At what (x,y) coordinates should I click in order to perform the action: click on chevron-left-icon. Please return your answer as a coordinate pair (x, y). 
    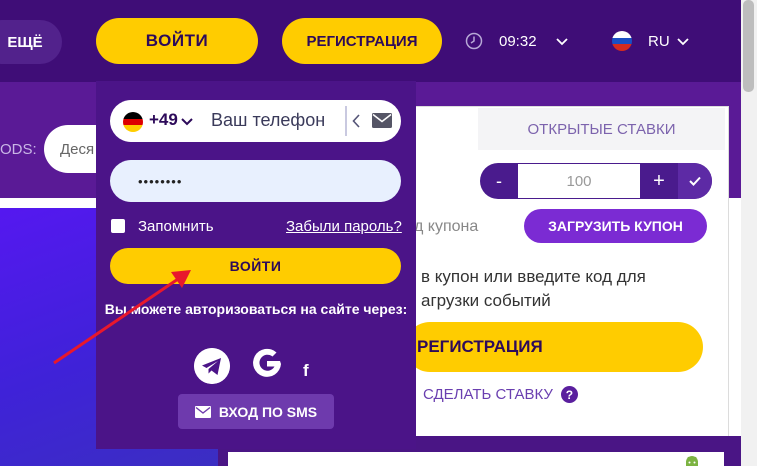
    Looking at the image, I should click on (356, 121).